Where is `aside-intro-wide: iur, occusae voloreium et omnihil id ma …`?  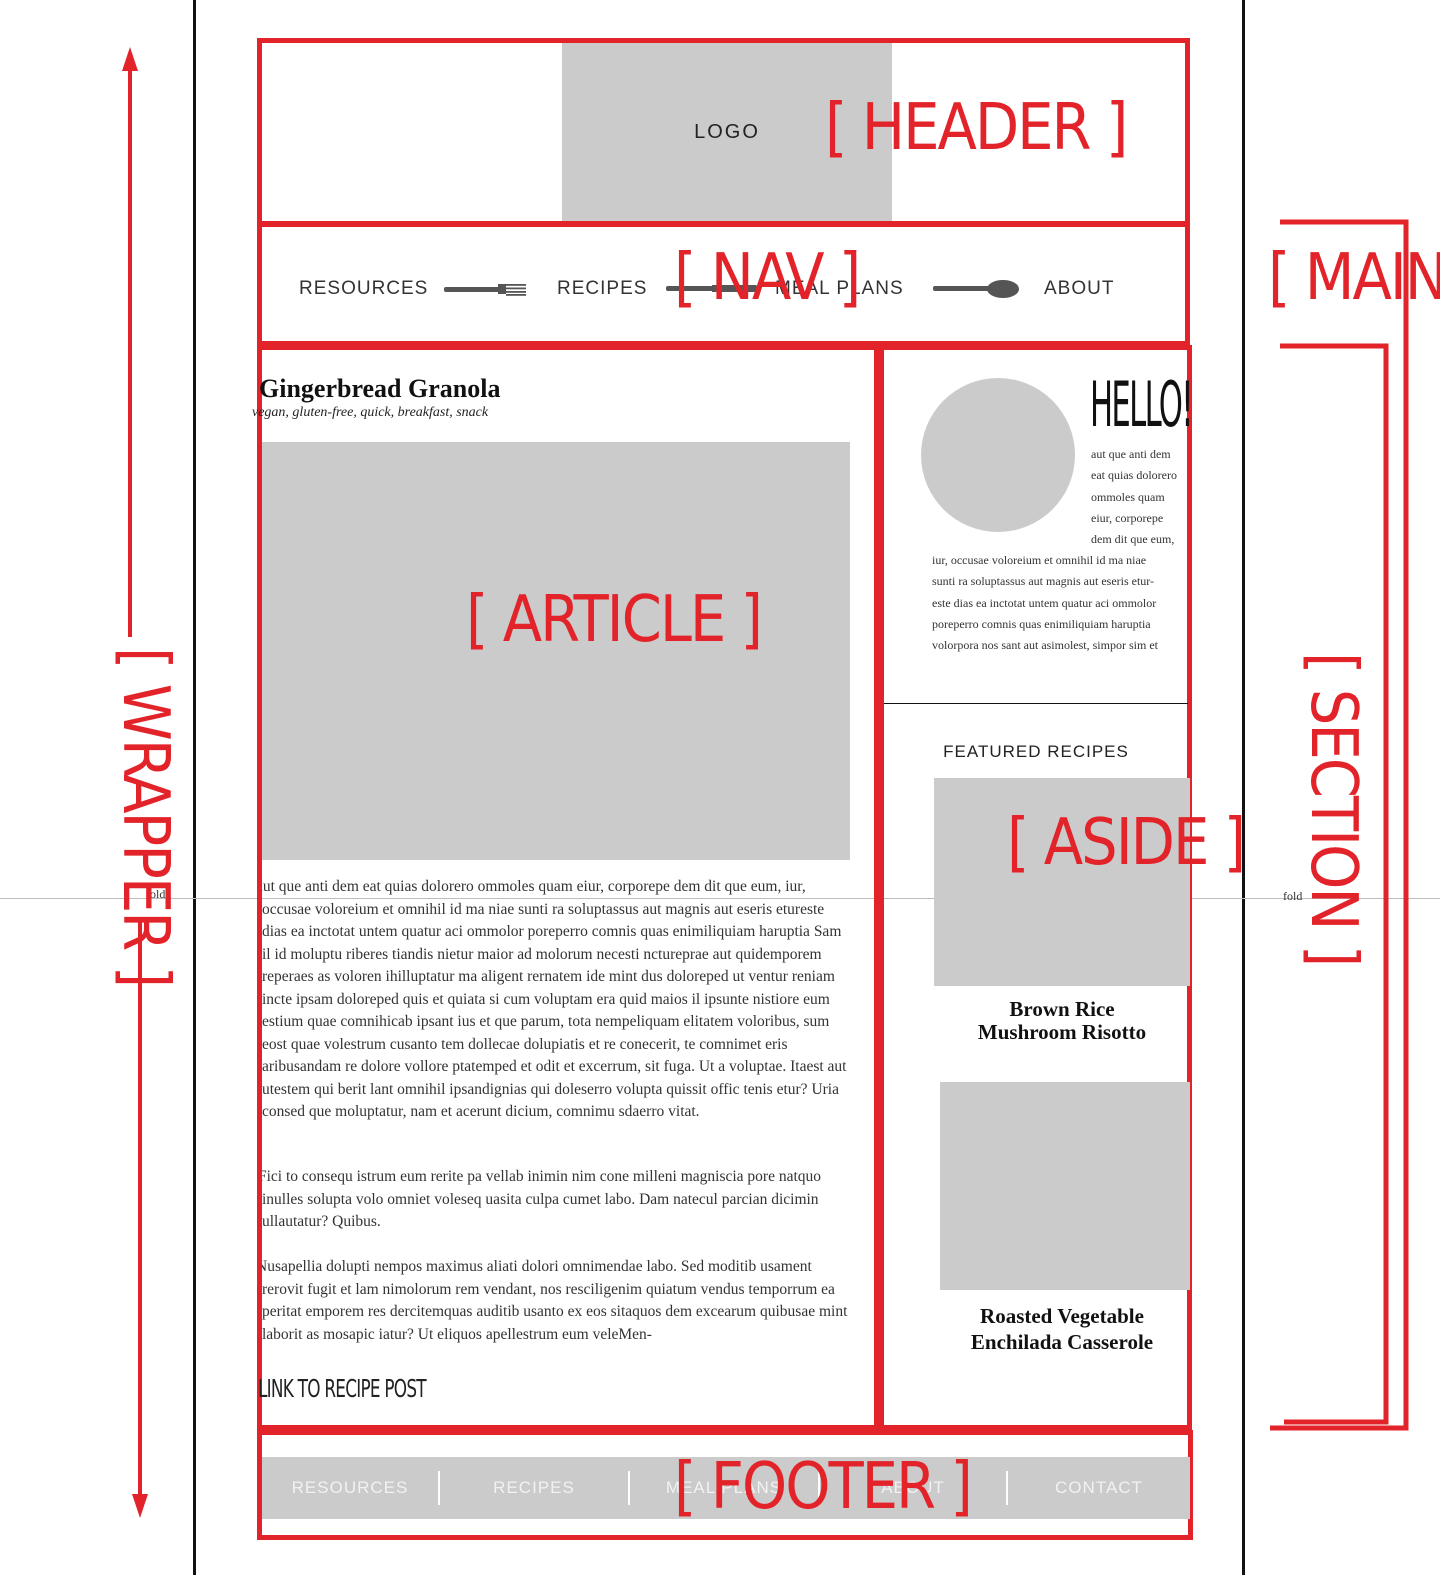 aside-intro-wide: iur, occusae voloreium et omnihil id ma … is located at coordinates (1045, 603).